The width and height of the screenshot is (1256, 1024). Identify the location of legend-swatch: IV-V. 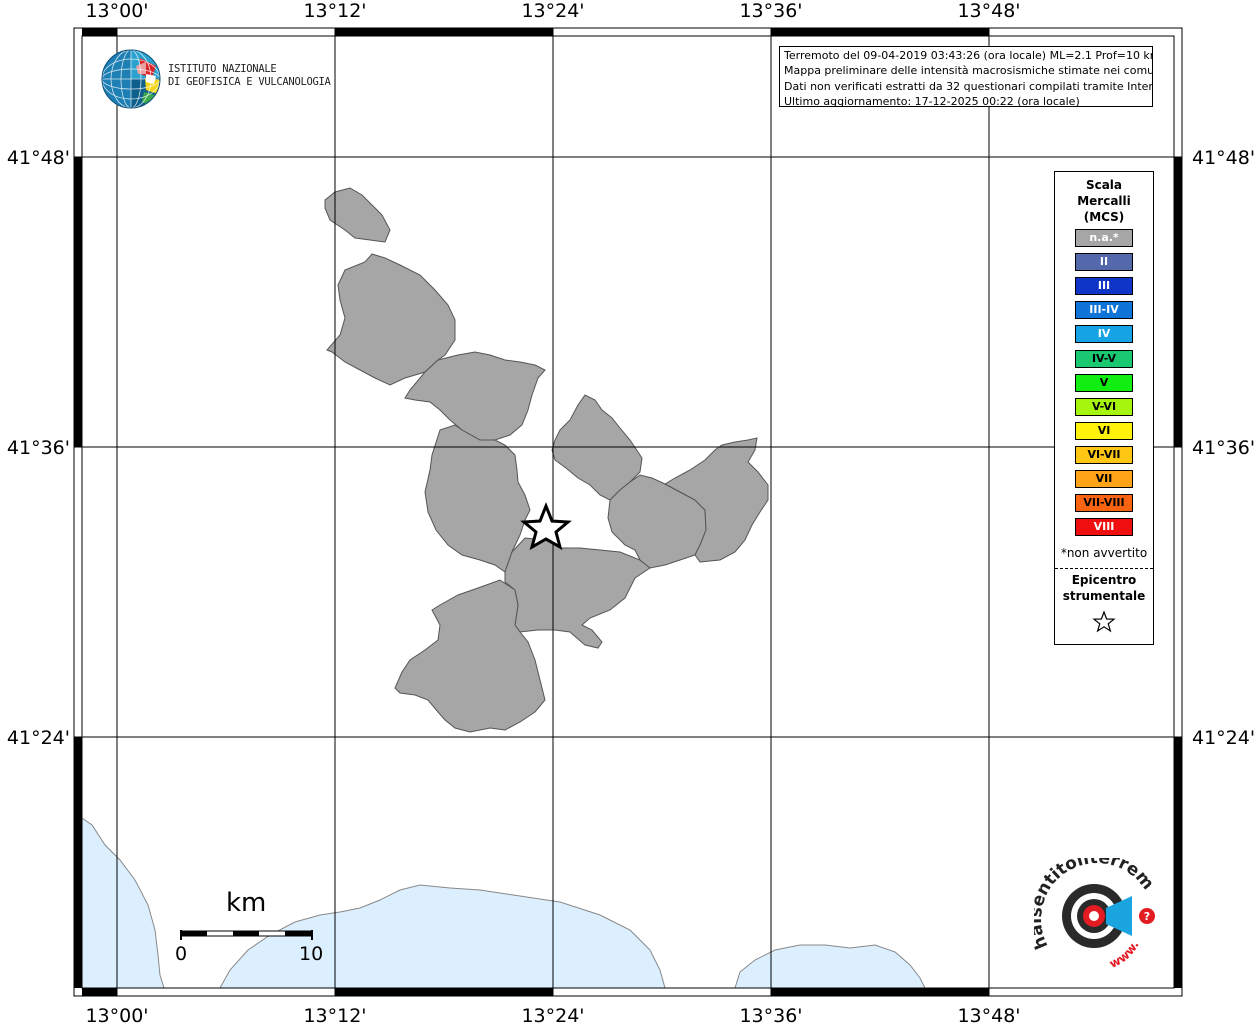
(1104, 358).